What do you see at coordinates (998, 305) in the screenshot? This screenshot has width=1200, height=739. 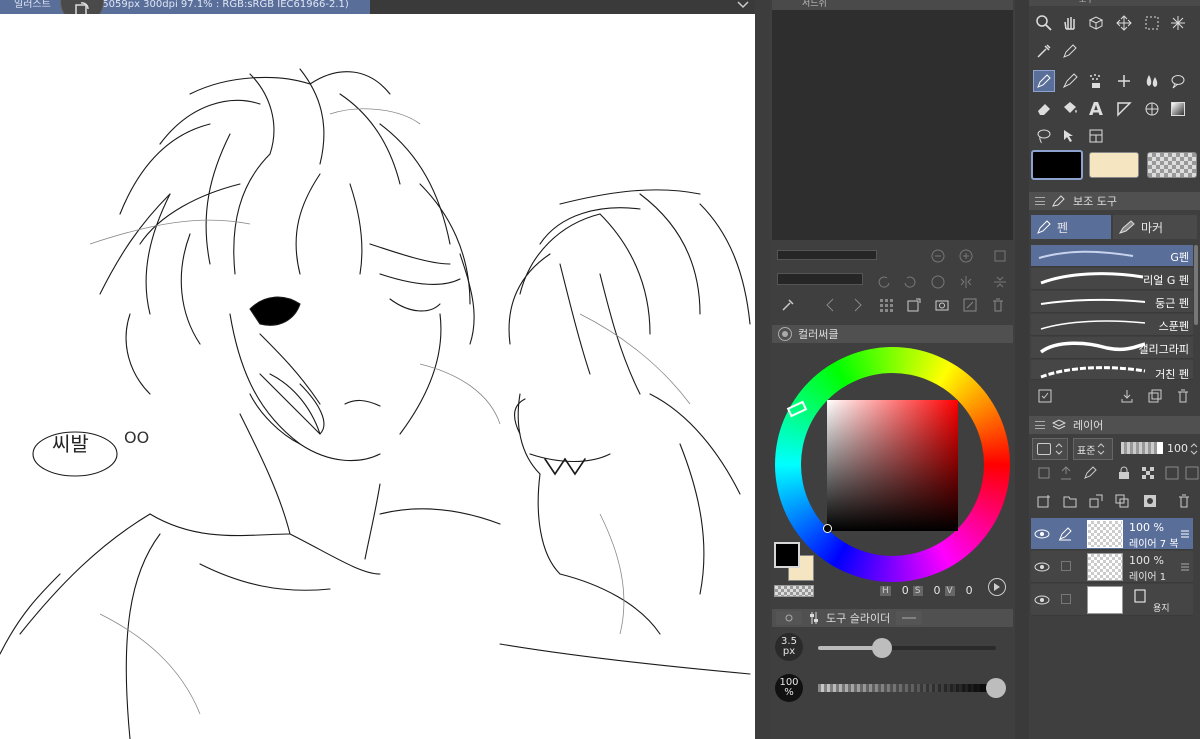 I see `trash-icon` at bounding box center [998, 305].